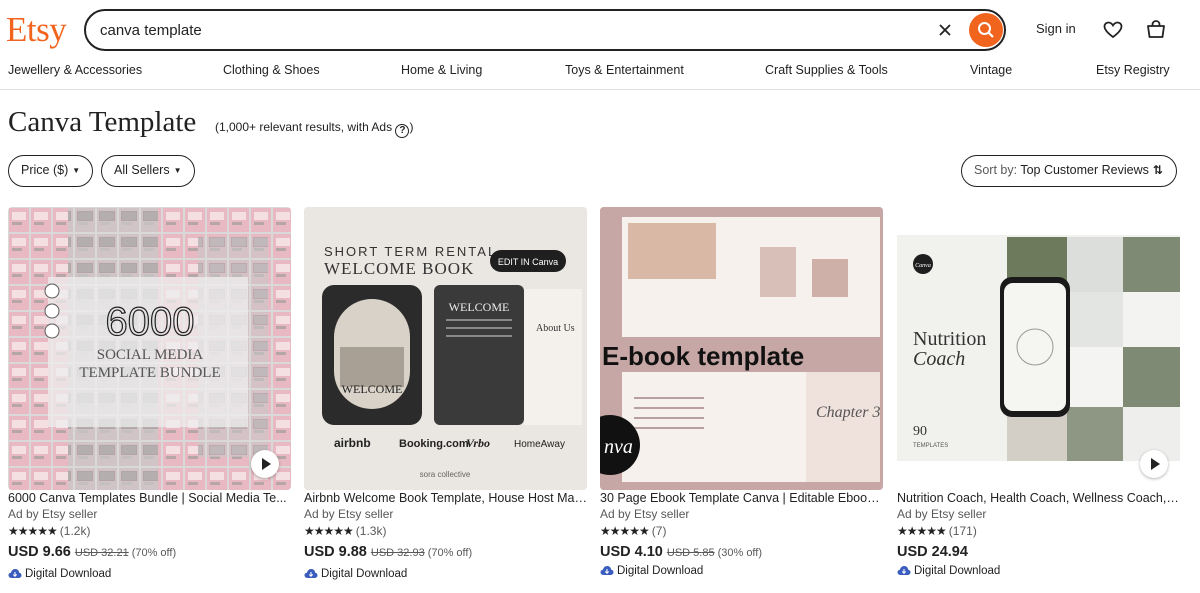 The width and height of the screenshot is (1200, 593). I want to click on header: Etsy canva template Sign in, so click(600, 29).